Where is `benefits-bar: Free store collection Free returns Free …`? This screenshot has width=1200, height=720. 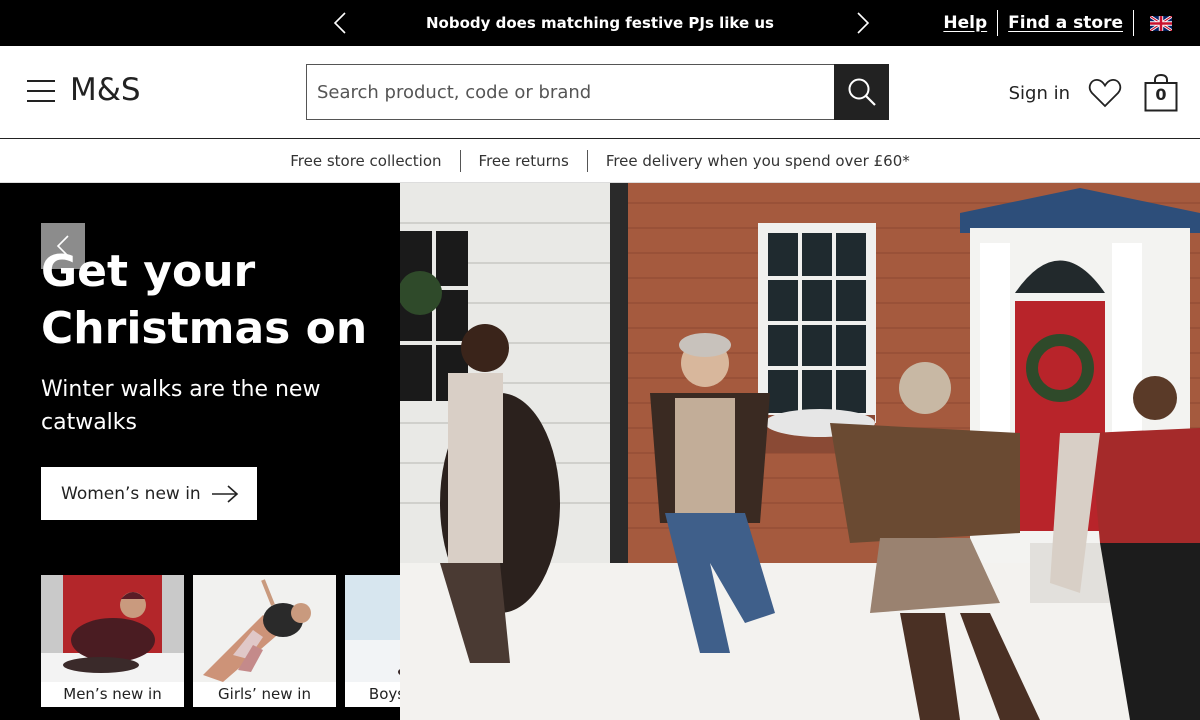
benefits-bar: Free store collection Free returns Free … is located at coordinates (600, 161).